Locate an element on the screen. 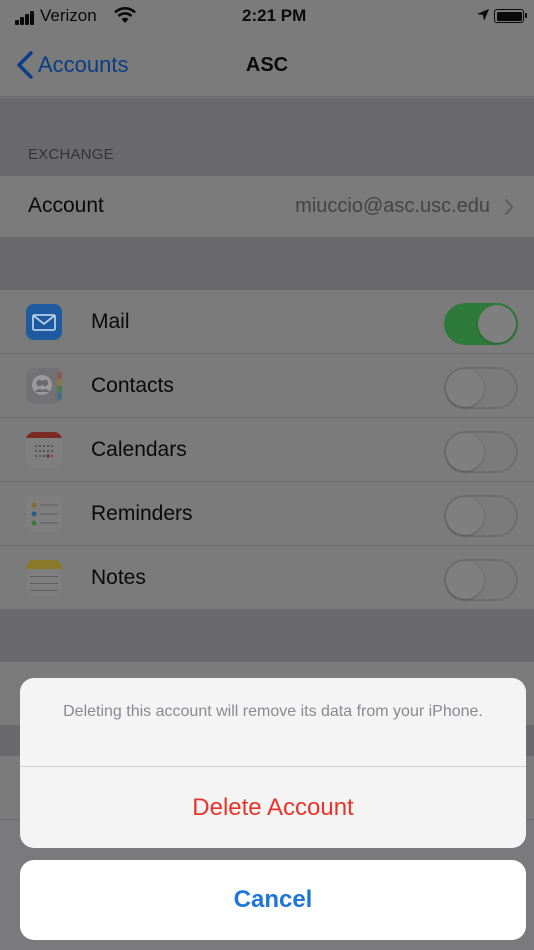  notes-icon is located at coordinates (44, 578).